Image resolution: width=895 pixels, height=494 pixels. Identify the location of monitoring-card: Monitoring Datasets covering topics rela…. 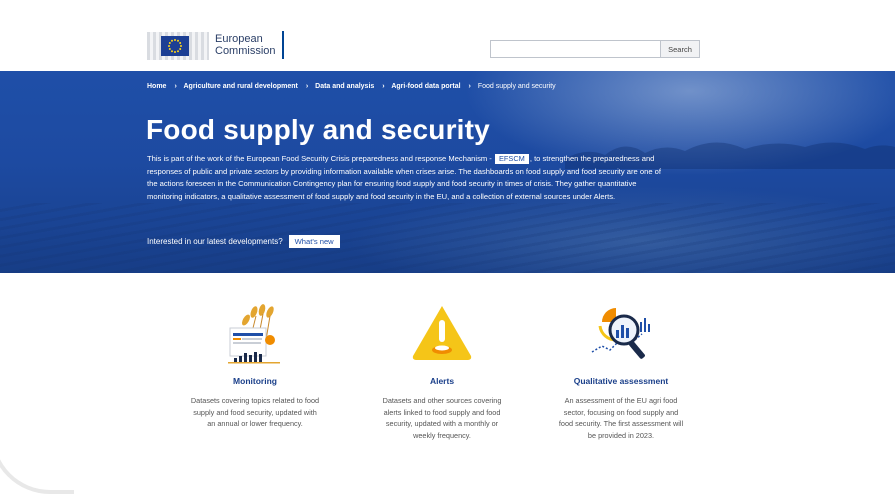
(255, 365).